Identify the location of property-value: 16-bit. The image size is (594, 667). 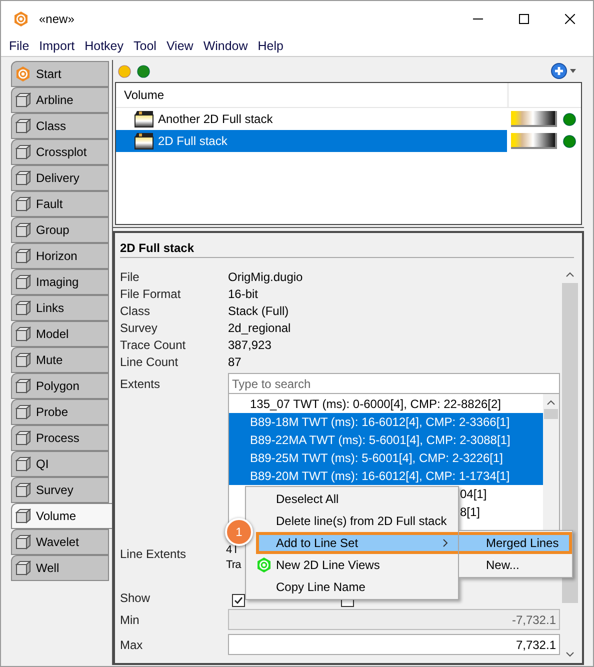
(243, 294).